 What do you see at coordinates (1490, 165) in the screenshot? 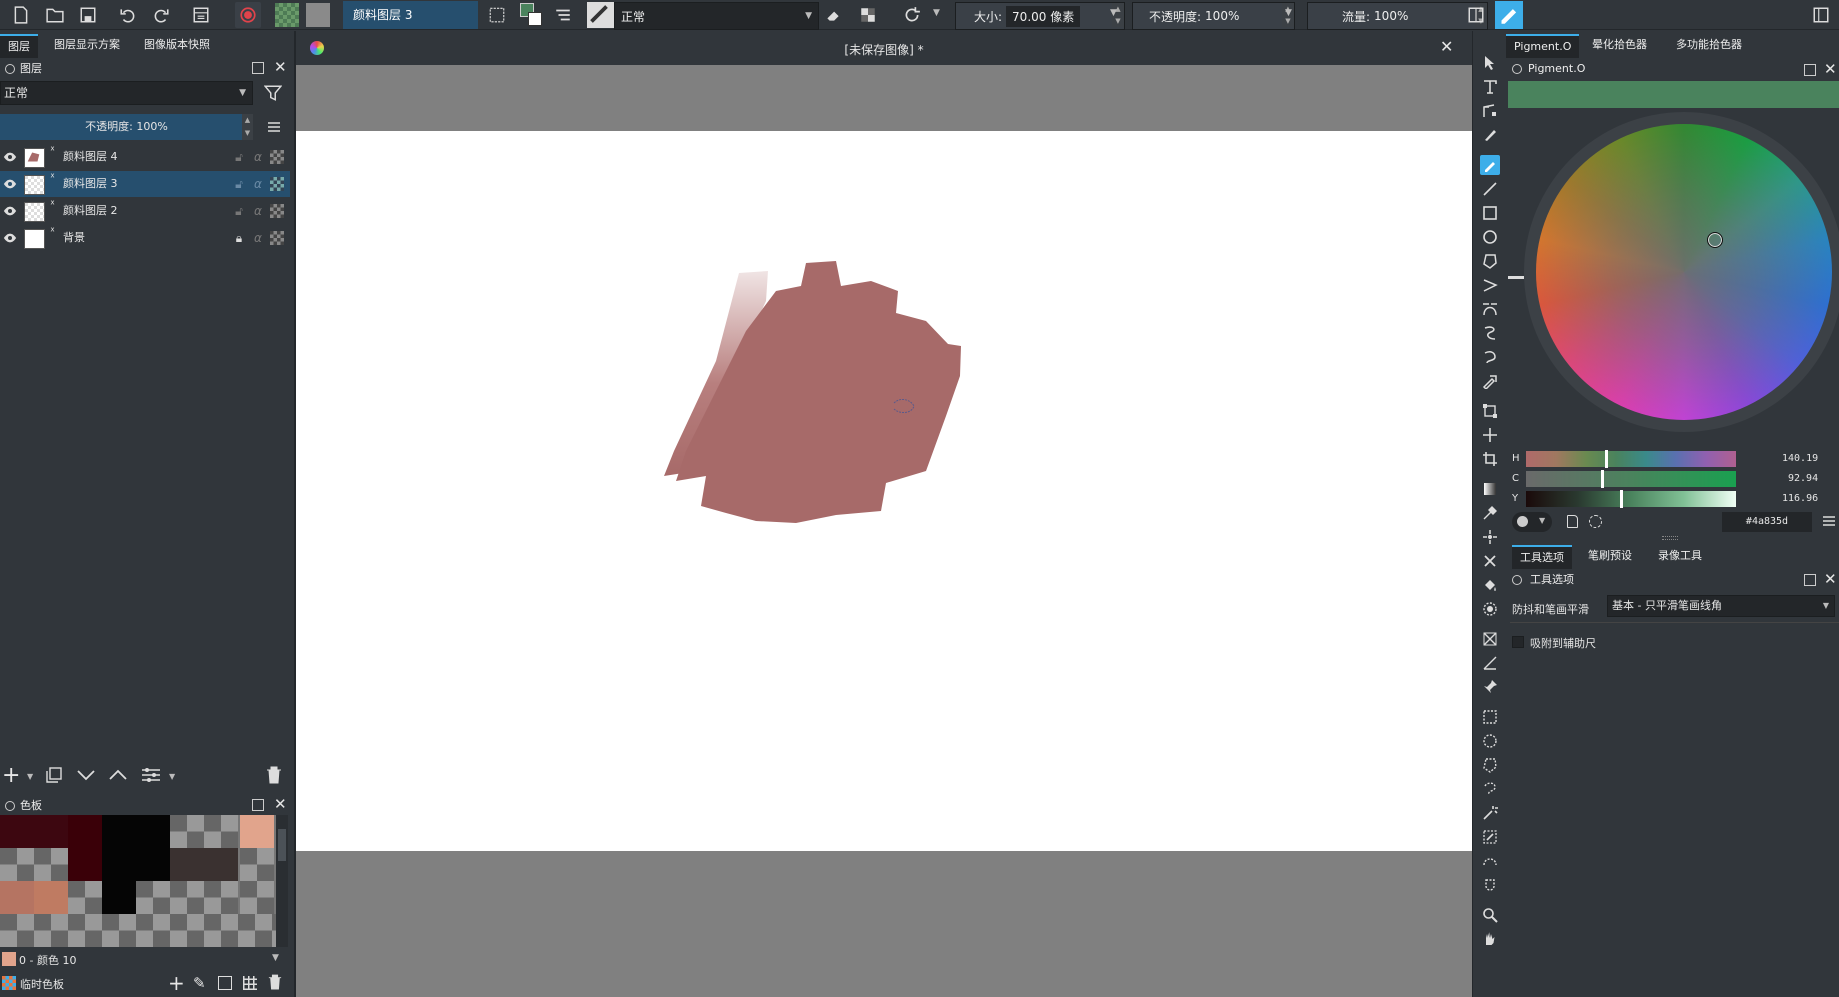
I see `freehand-brush-tool-icon` at bounding box center [1490, 165].